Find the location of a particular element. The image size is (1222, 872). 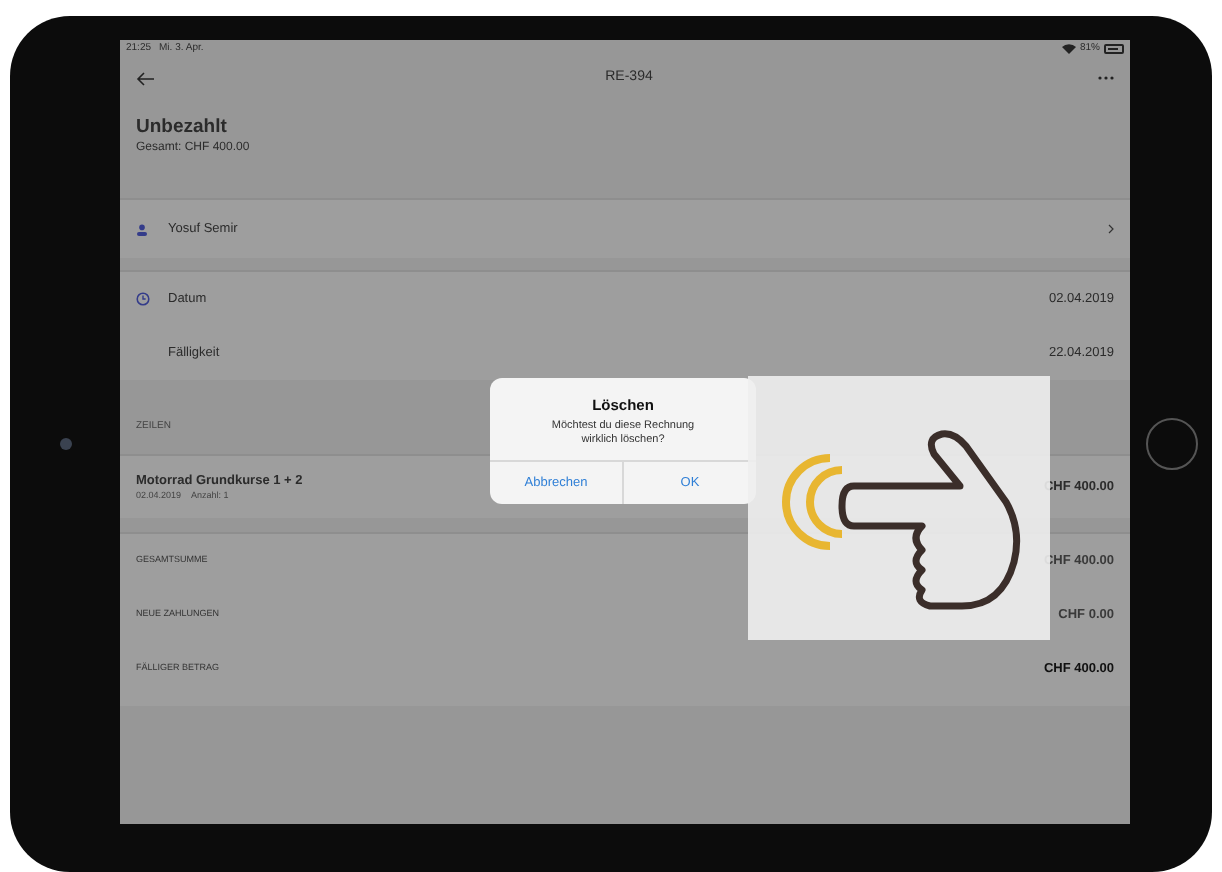

person-icon is located at coordinates (142, 229).